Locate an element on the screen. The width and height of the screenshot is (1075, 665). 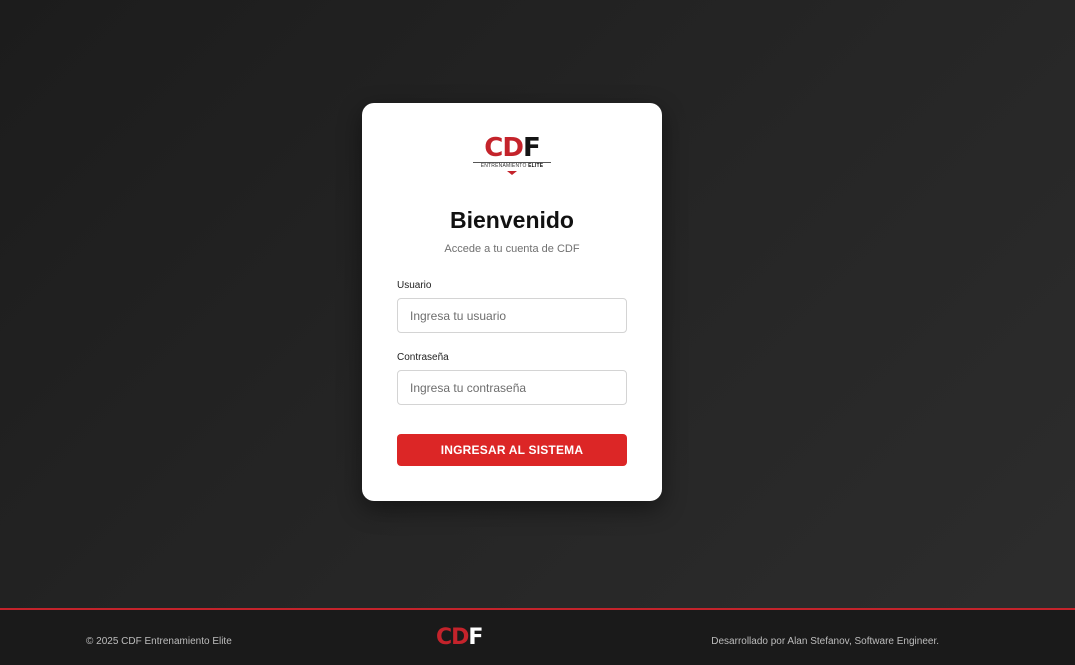
footer-copyright: © 2025 CDF Entrenamiento Elite is located at coordinates (159, 641).